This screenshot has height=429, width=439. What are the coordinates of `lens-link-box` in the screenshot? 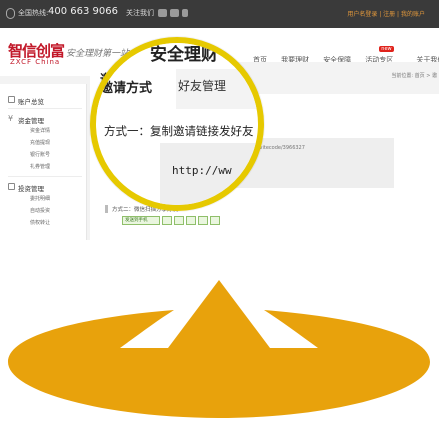 It's located at (209, 174).